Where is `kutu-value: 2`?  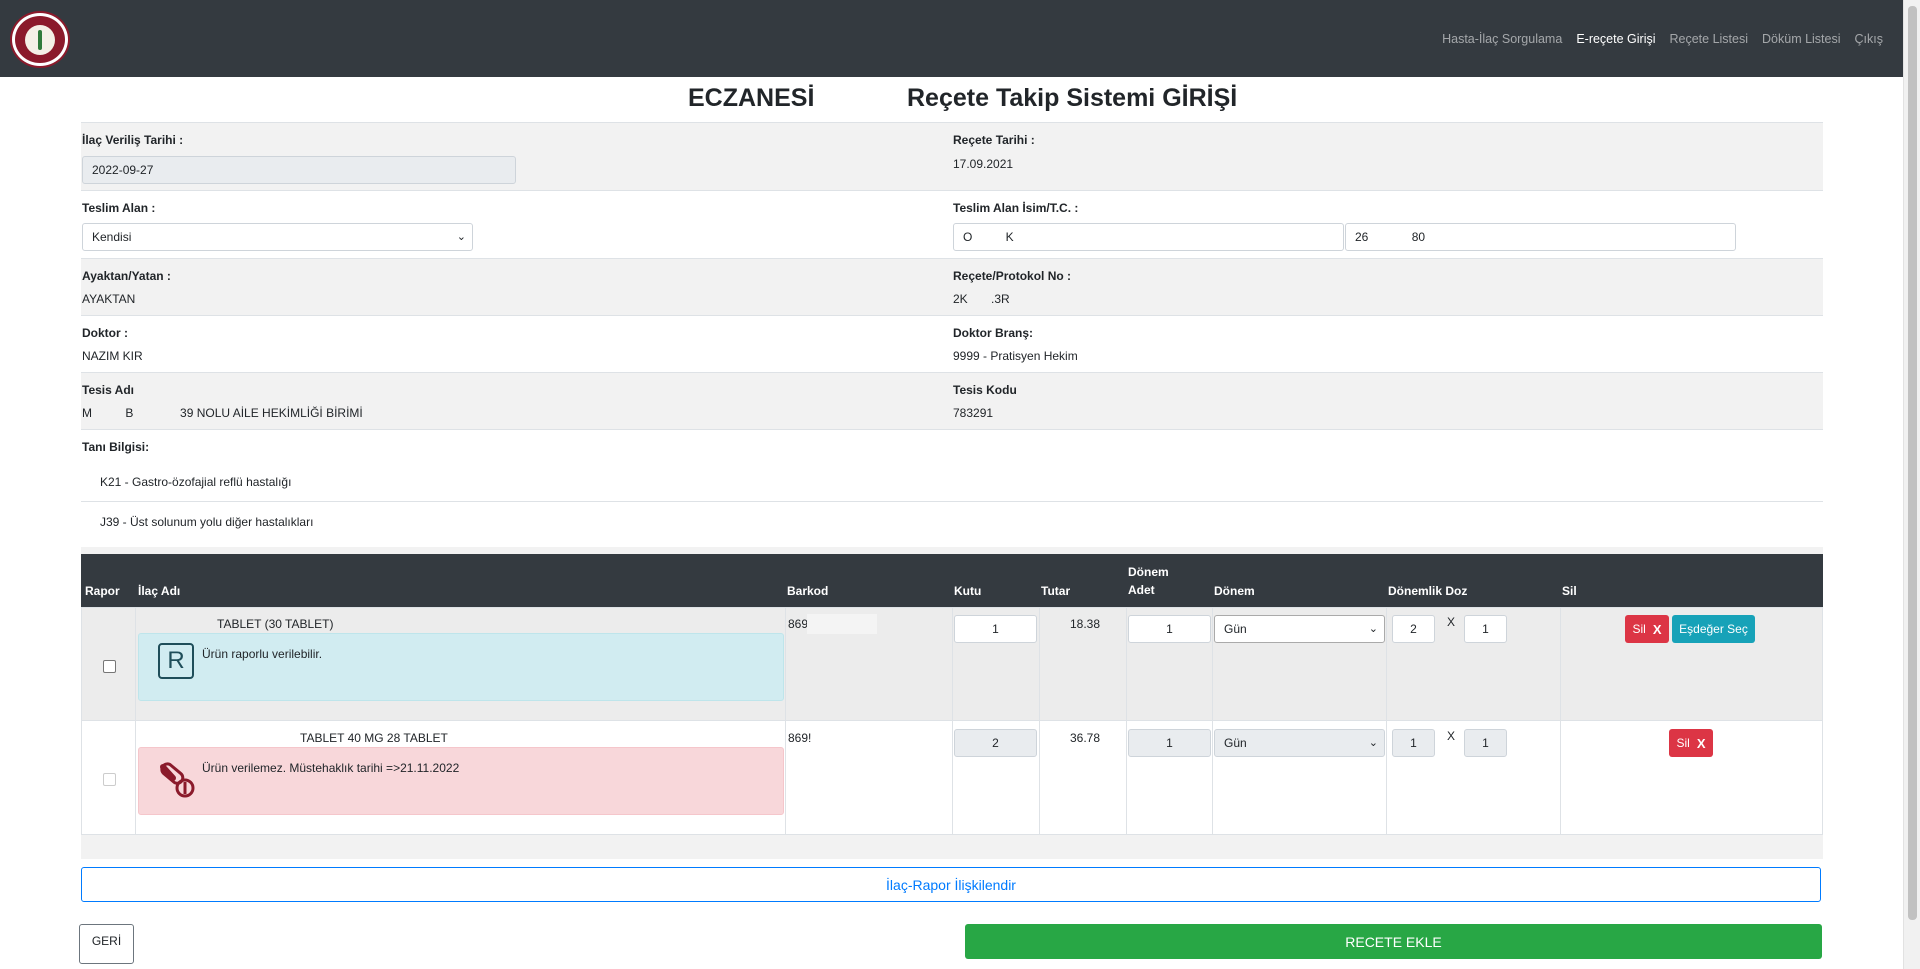
kutu-value: 2 is located at coordinates (995, 743).